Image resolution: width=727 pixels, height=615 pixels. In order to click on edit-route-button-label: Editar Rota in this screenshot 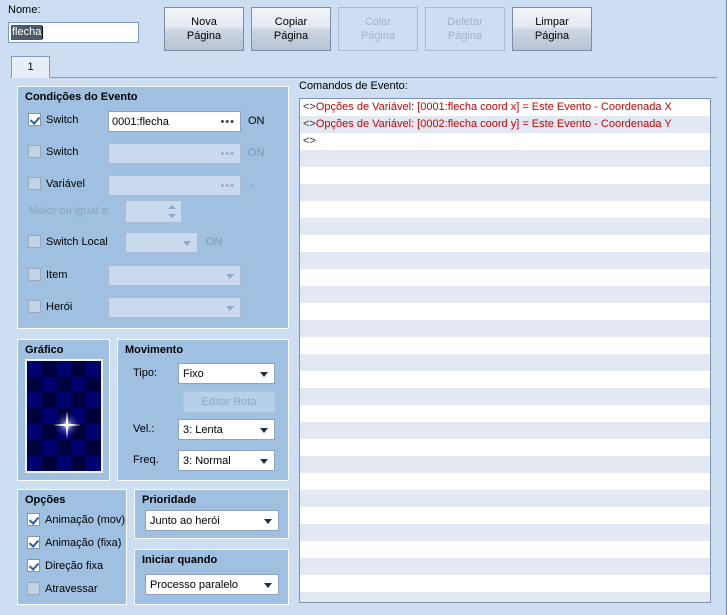, I will do `click(229, 402)`.